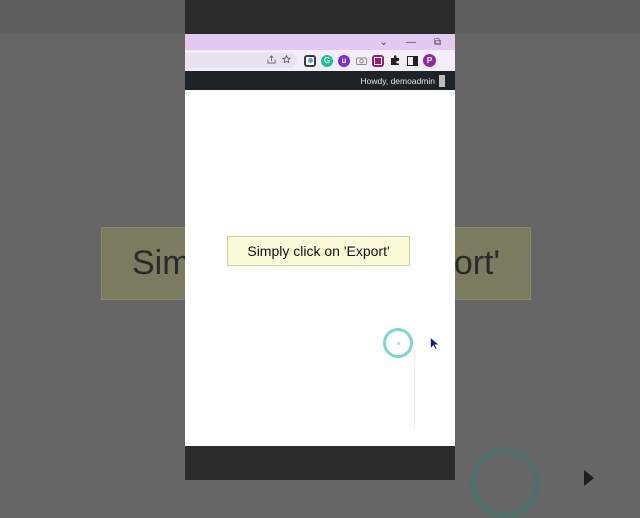 Image resolution: width=640 pixels, height=518 pixels. What do you see at coordinates (320, 42) in the screenshot?
I see `browser-tab-bar: ⌄ — ⧉` at bounding box center [320, 42].